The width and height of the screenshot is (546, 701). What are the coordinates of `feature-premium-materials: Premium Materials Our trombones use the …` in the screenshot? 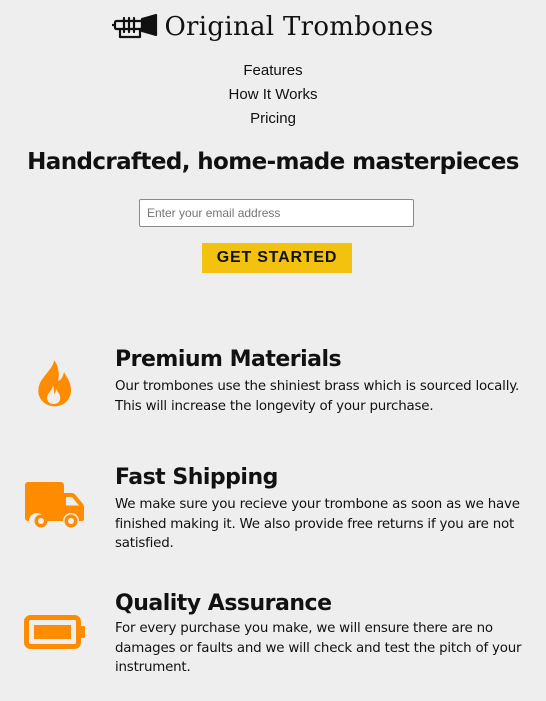 It's located at (273, 385).